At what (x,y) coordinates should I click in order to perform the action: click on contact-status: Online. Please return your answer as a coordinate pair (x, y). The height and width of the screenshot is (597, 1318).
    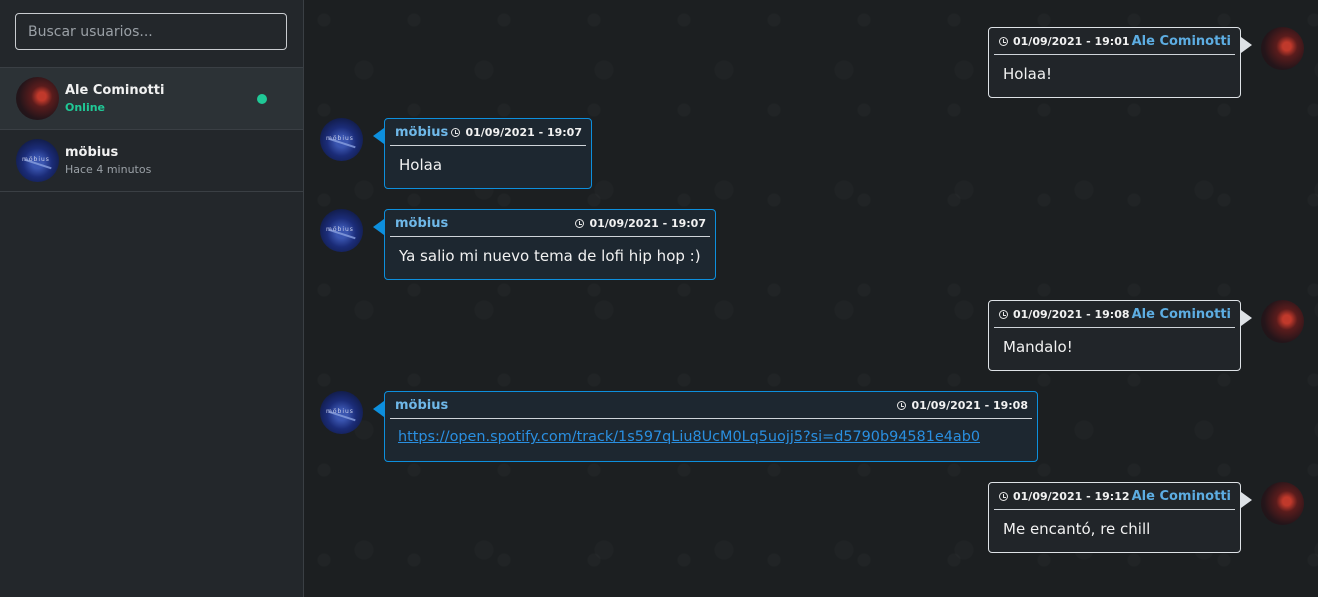
    Looking at the image, I should click on (85, 107).